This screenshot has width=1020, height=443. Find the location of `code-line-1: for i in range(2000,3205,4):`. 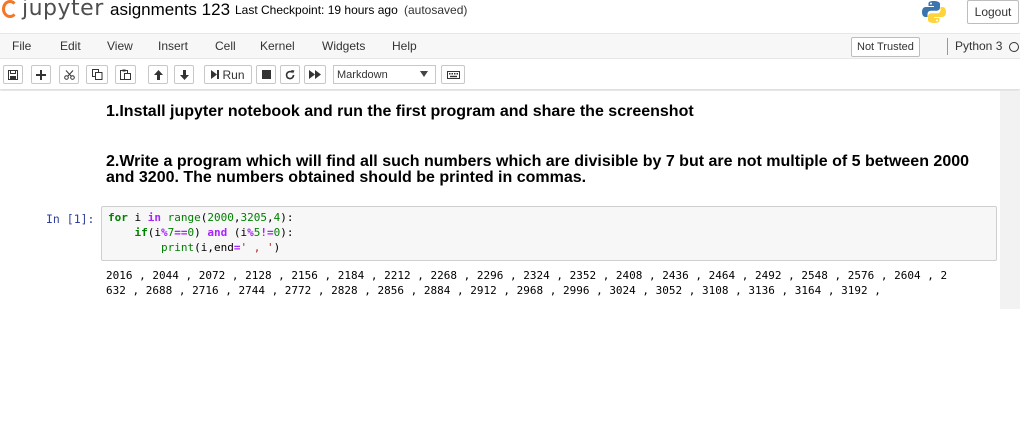

code-line-1: for i in range(2000,3205,4): is located at coordinates (201, 217).